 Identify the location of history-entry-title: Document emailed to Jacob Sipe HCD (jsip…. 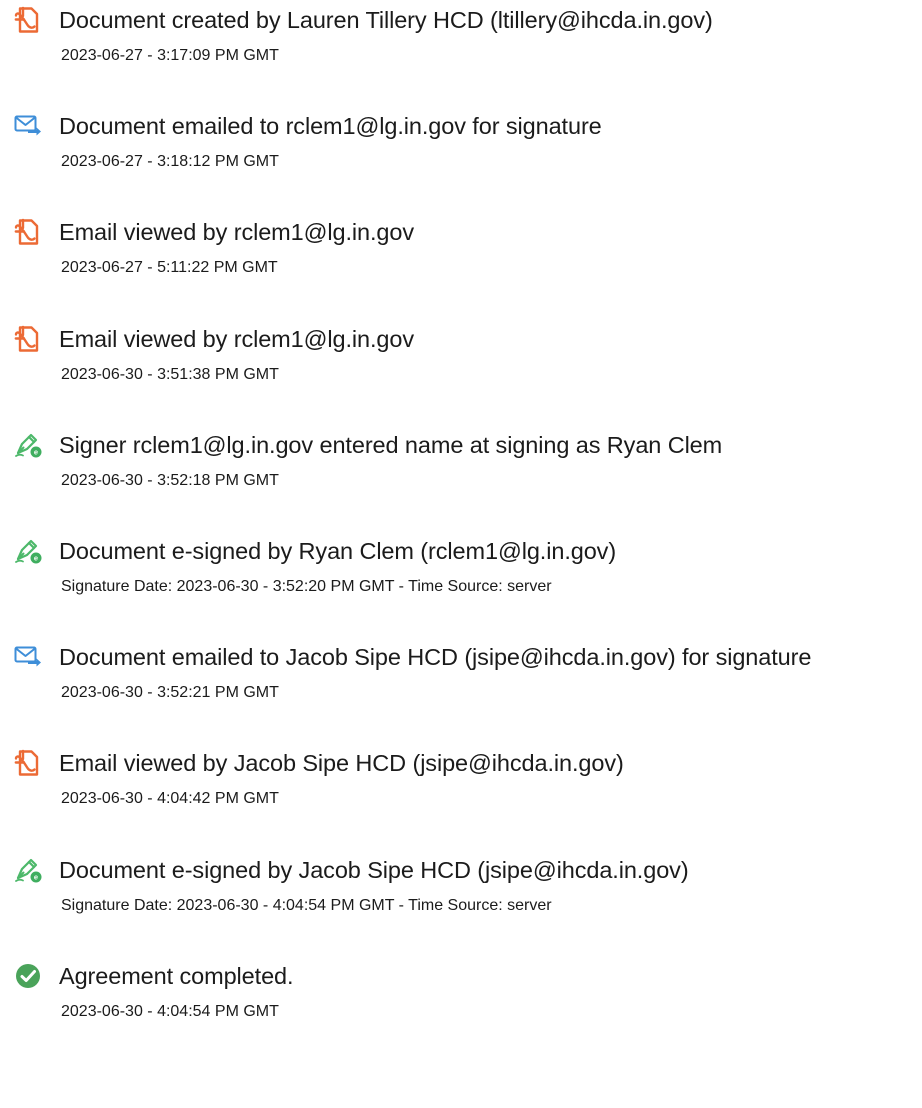
(435, 657).